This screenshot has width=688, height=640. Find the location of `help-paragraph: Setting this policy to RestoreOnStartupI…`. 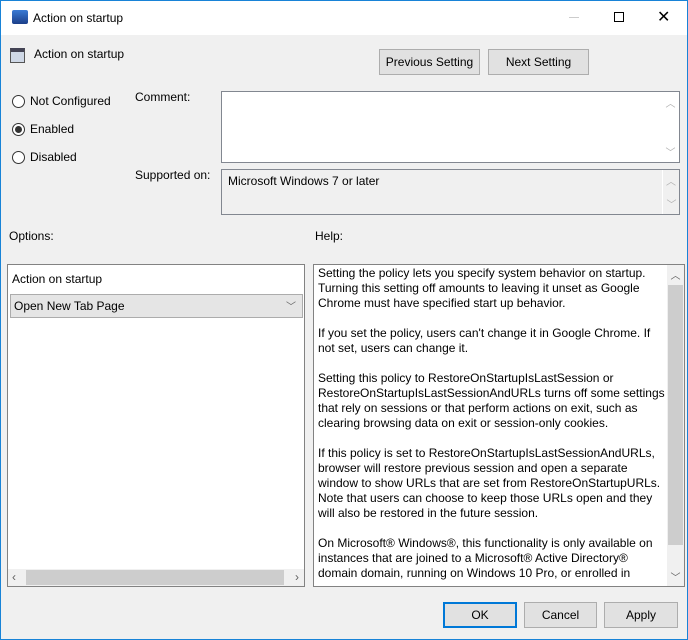

help-paragraph: Setting this policy to RestoreOnStartupI… is located at coordinates (491, 400).